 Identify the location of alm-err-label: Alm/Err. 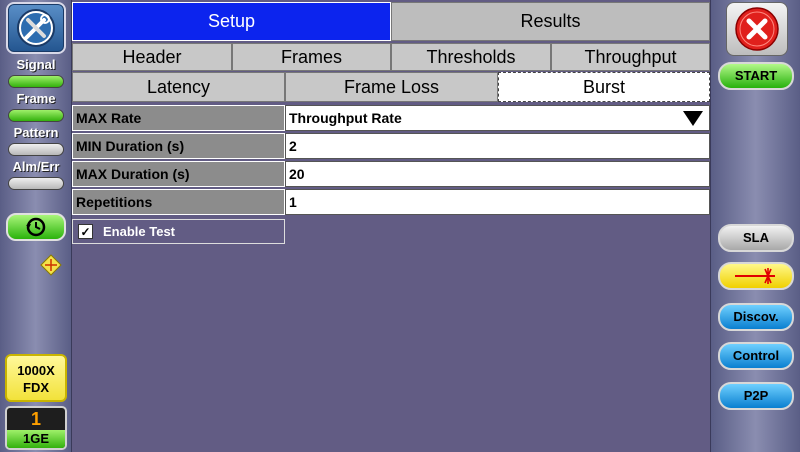
(36, 166).